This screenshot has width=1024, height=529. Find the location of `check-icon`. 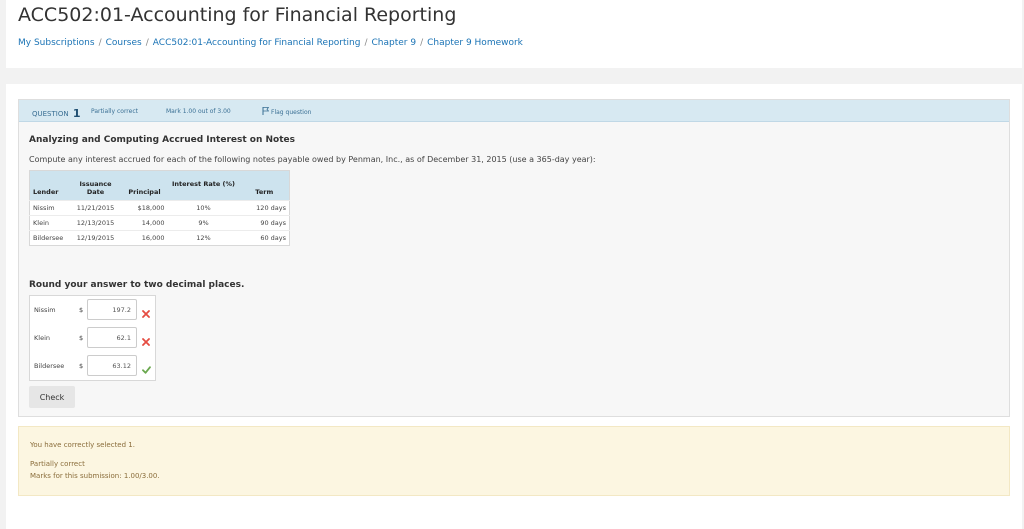

check-icon is located at coordinates (146, 370).